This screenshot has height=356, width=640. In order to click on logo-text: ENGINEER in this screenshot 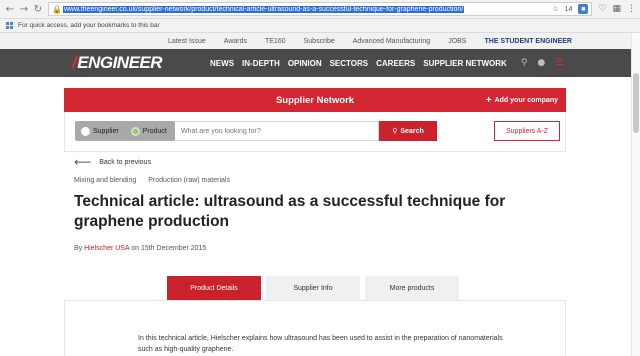, I will do `click(120, 62)`.